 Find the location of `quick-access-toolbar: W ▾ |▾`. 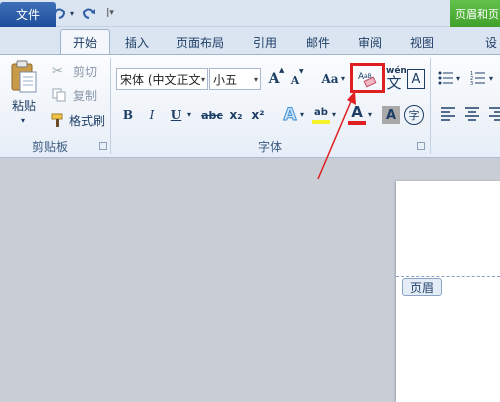

quick-access-toolbar: W ▾ |▾ is located at coordinates (250, 13).